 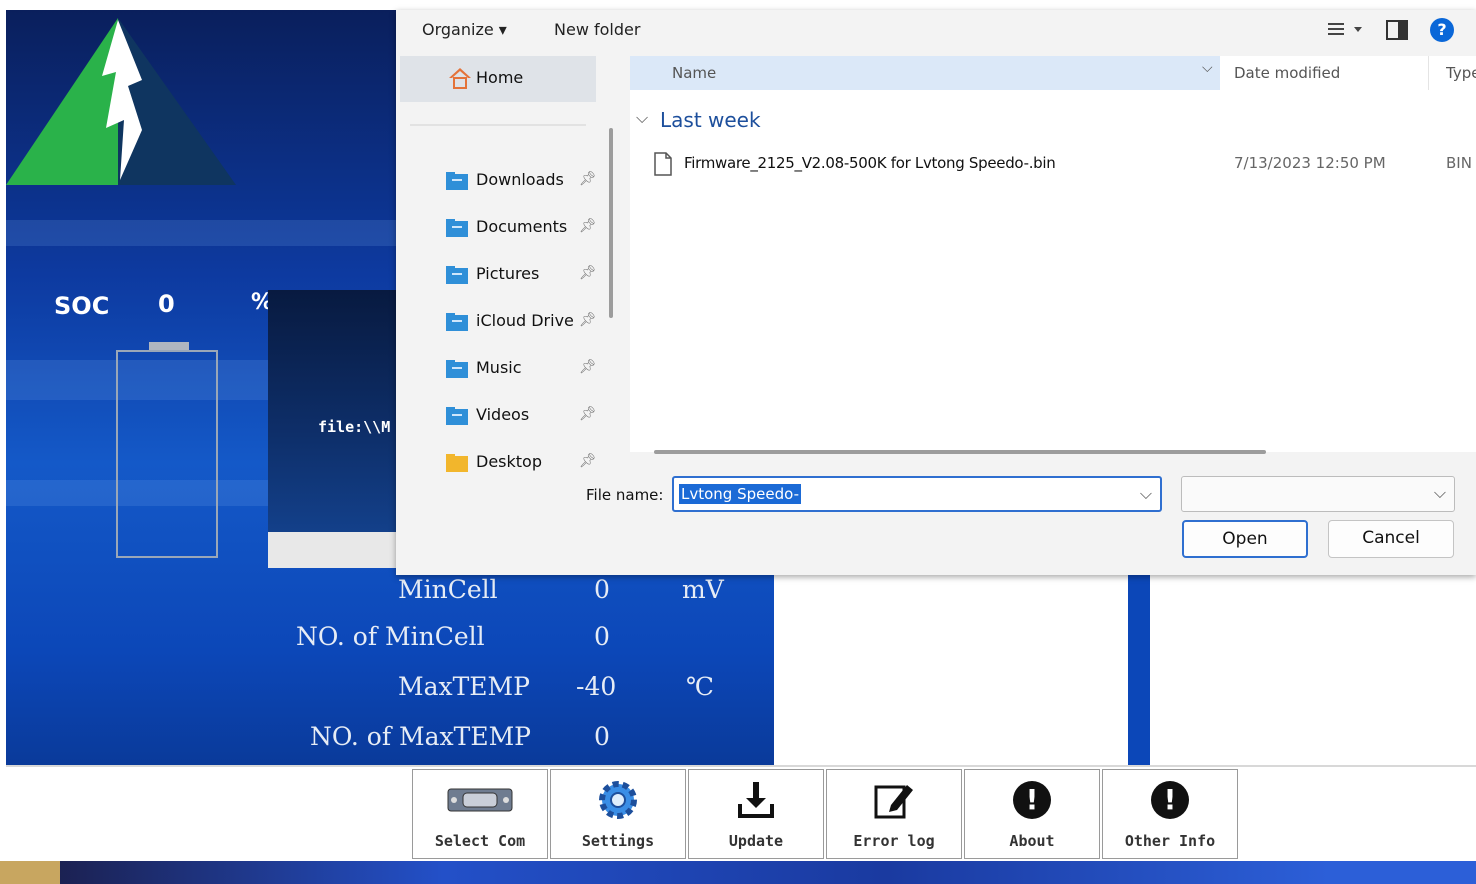 What do you see at coordinates (597, 29) in the screenshot?
I see `new-folder-button: New folder` at bounding box center [597, 29].